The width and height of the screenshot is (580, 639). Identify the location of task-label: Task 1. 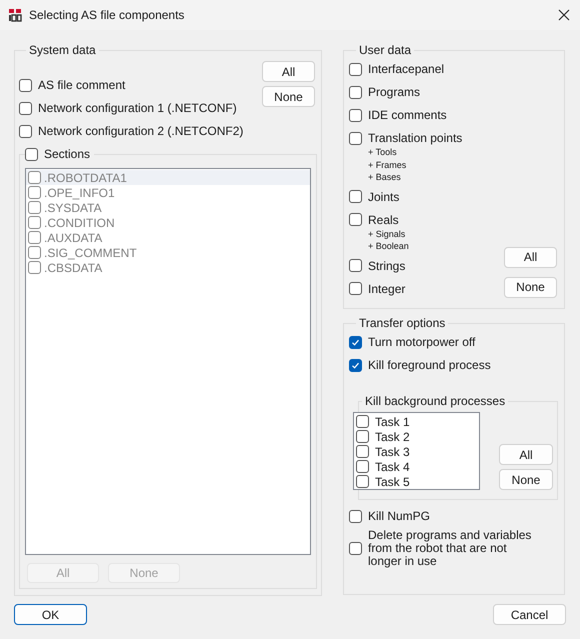
(392, 422).